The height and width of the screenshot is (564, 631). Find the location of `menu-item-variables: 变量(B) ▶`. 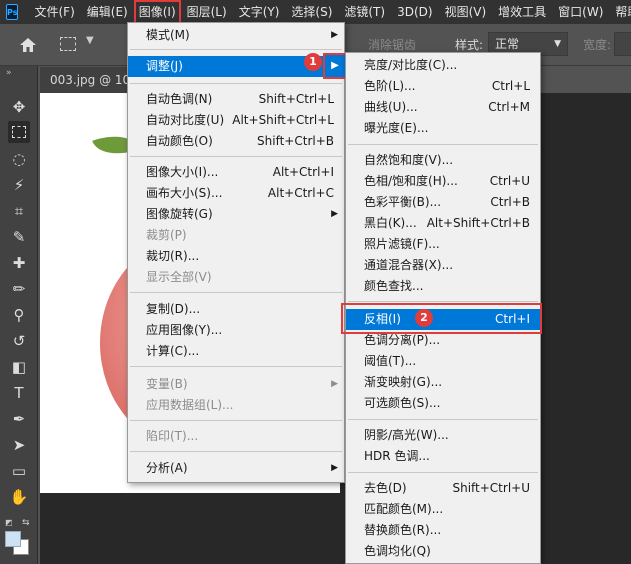

menu-item-variables: 变量(B) ▶ is located at coordinates (236, 384).